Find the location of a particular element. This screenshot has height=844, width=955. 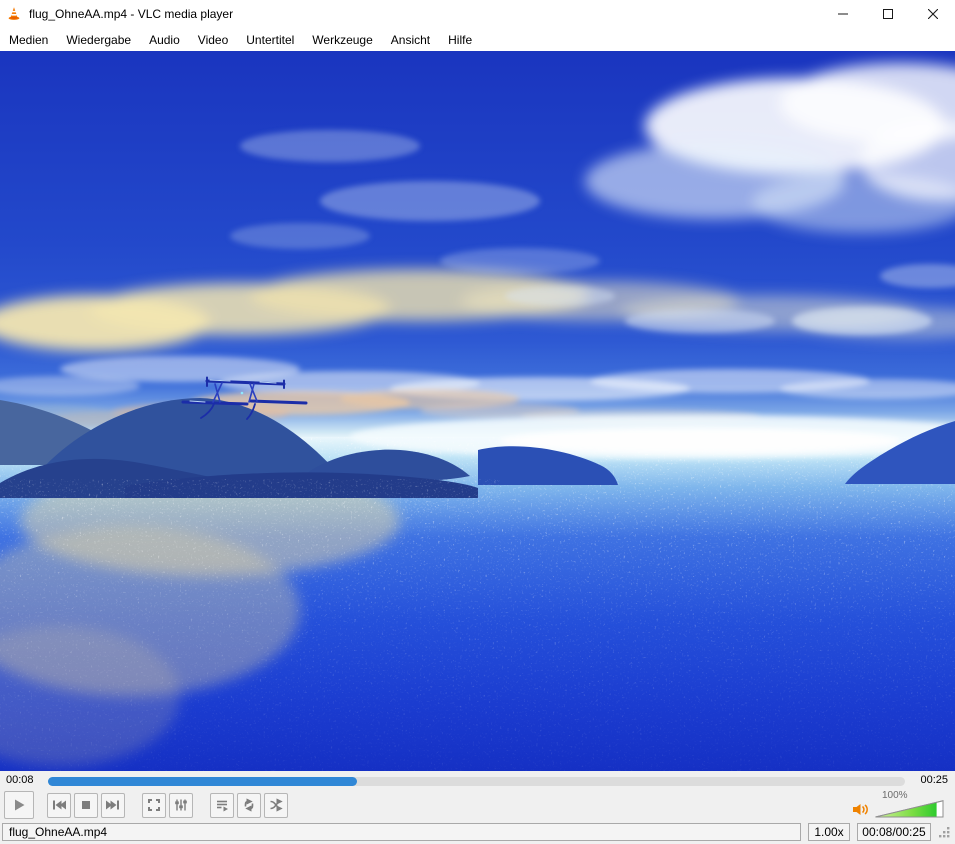

window-title: flug_OhneAA.mp4 - VLC media player is located at coordinates (131, 14).